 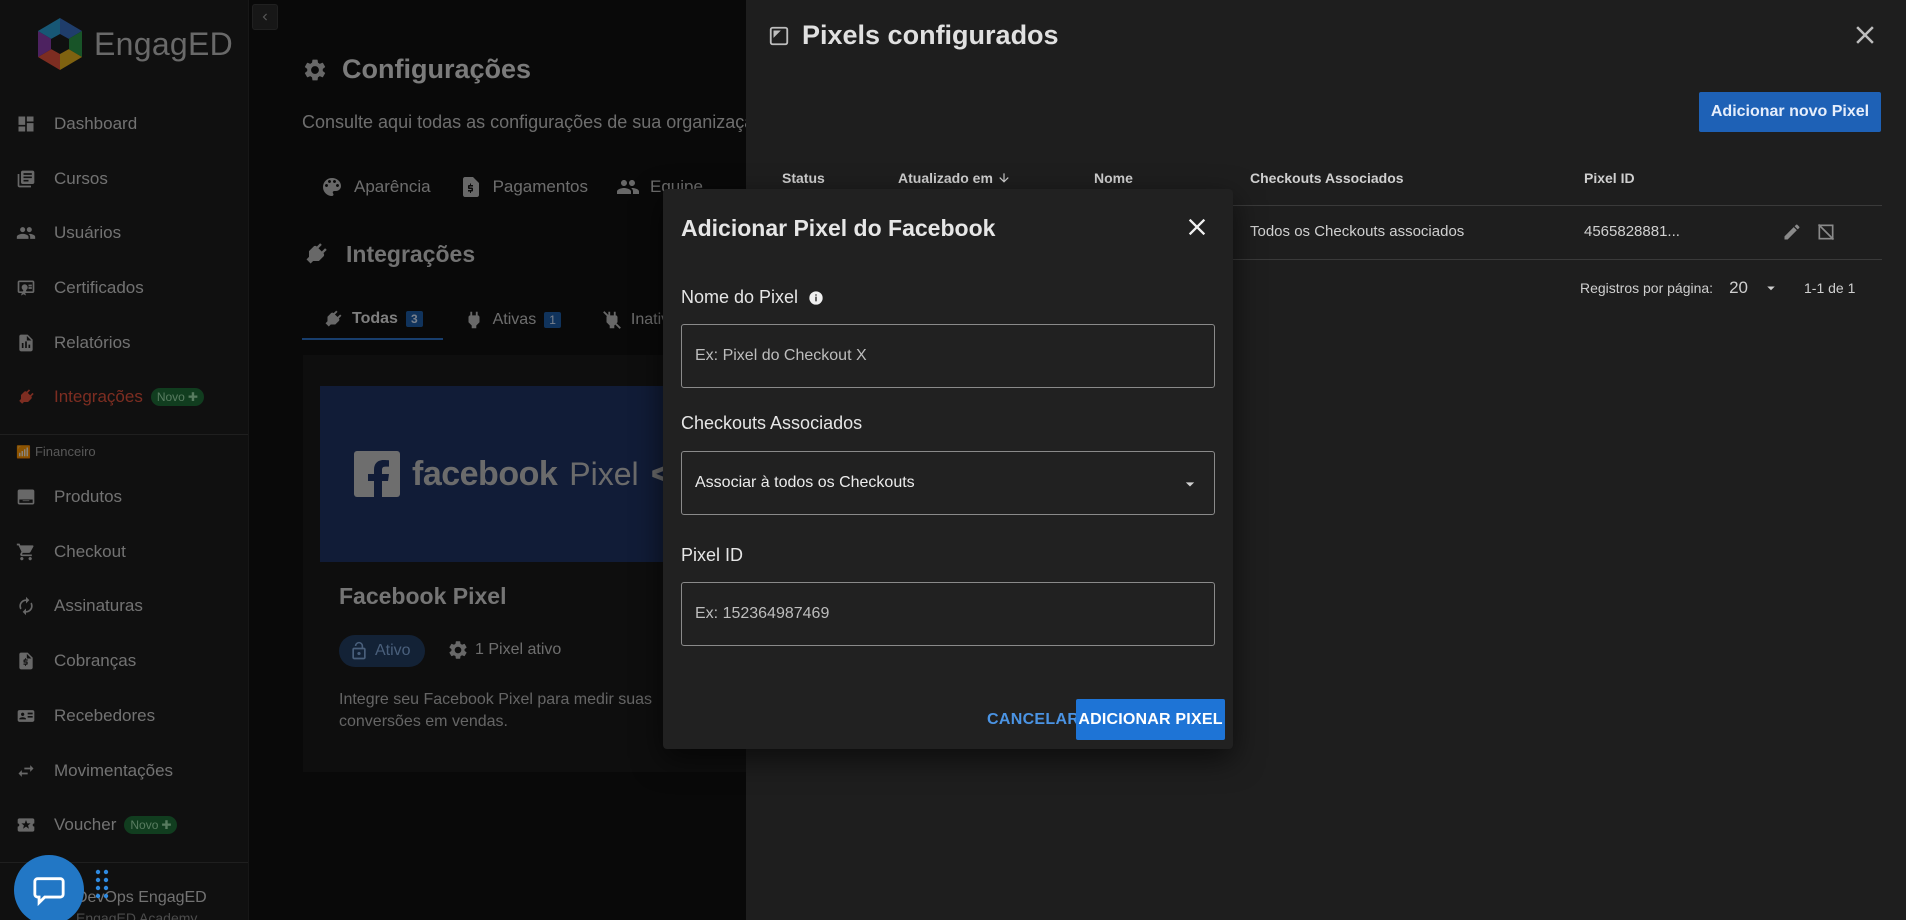 What do you see at coordinates (102, 886) in the screenshot?
I see `grip-dots-icon` at bounding box center [102, 886].